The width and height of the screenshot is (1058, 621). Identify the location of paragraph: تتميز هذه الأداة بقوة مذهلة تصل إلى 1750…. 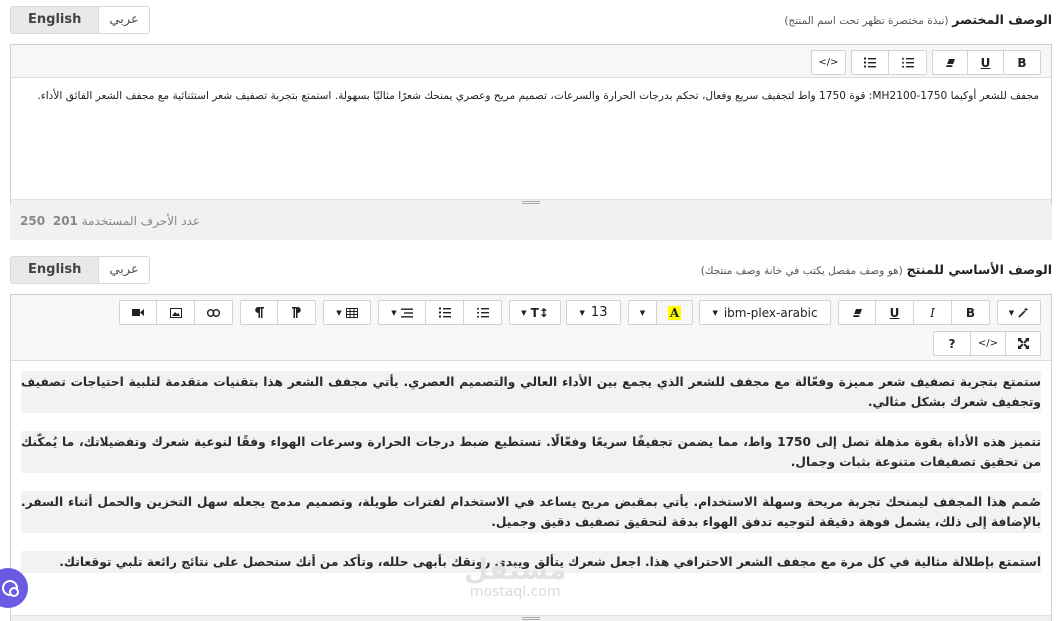
(531, 452).